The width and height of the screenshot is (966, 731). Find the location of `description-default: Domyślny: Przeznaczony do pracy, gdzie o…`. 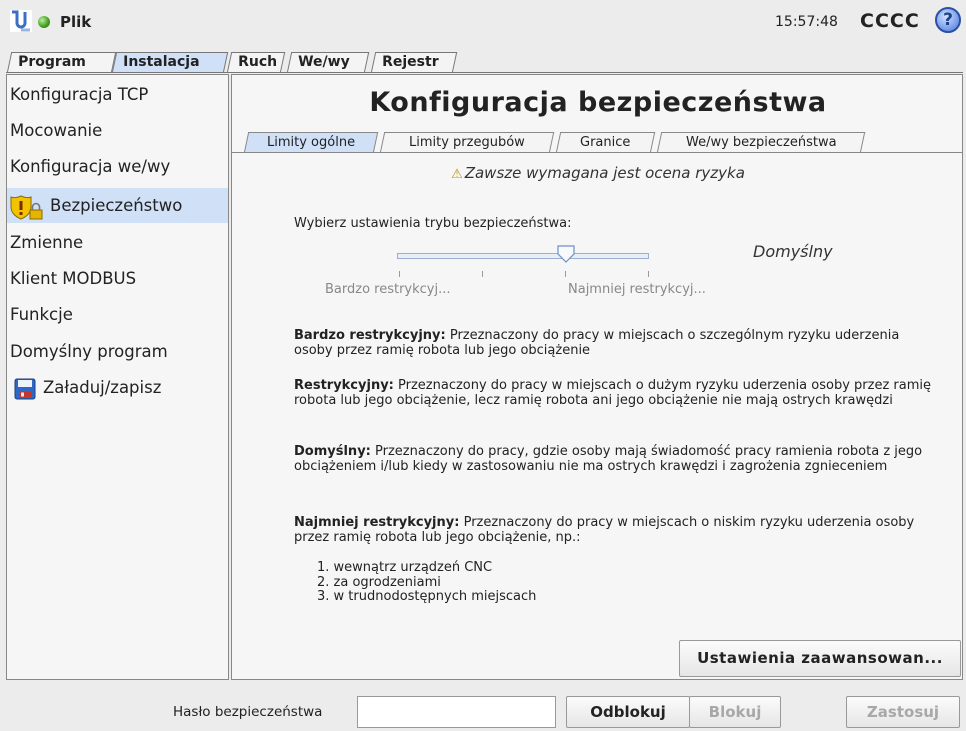

description-default: Domyślny: Przeznaczony do pracy, gdzie o… is located at coordinates (608, 459).